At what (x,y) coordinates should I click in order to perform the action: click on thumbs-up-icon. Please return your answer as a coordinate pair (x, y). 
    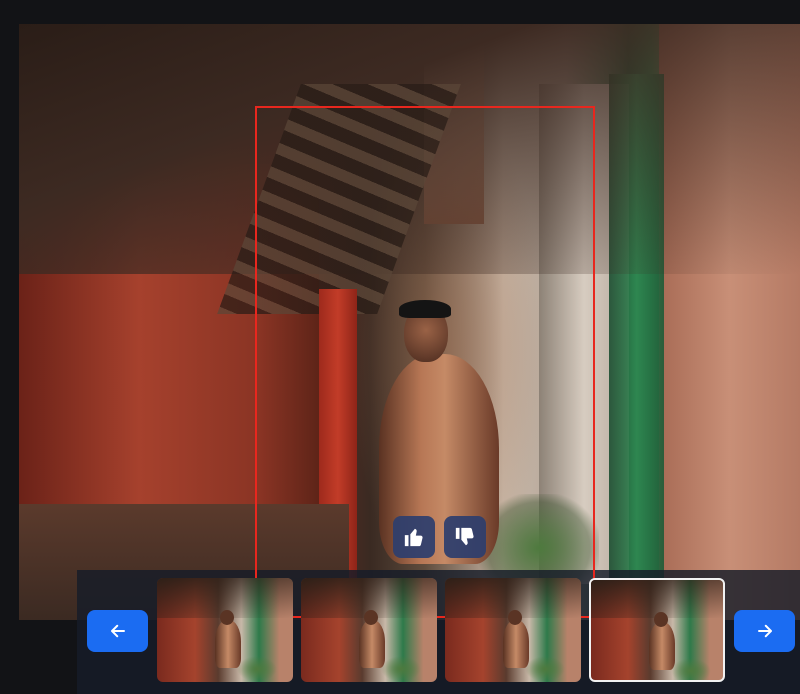
    Looking at the image, I should click on (413, 537).